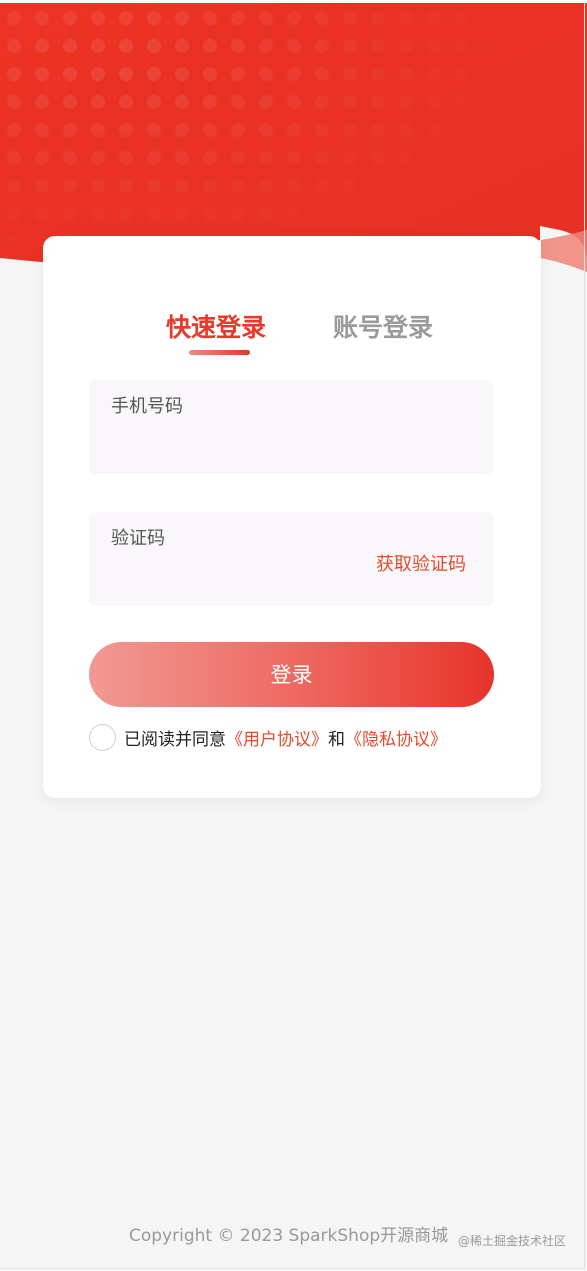 Image resolution: width=587 pixels, height=1271 pixels. Describe the element at coordinates (175, 739) in the screenshot. I see `agreement-prefix: 已阅读并同意` at that location.